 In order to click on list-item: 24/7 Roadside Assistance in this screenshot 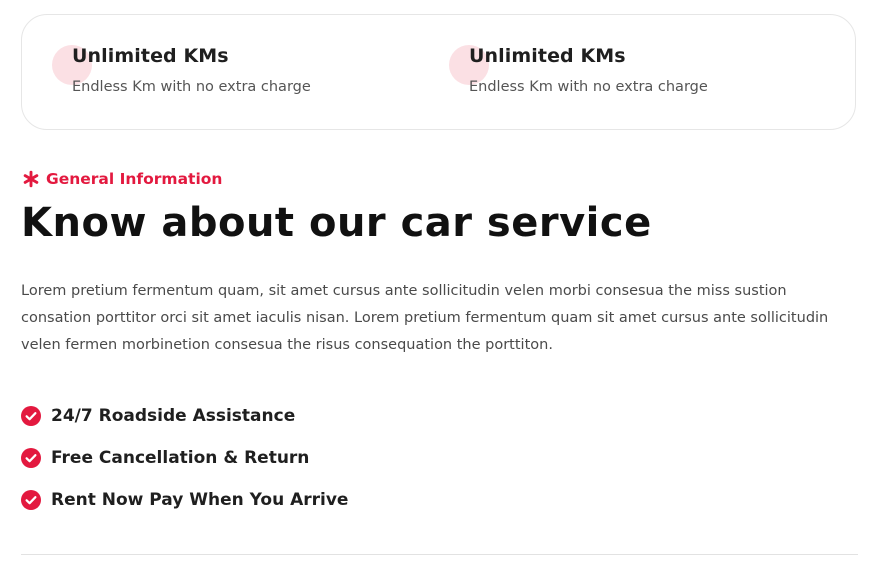, I will do `click(184, 416)`.